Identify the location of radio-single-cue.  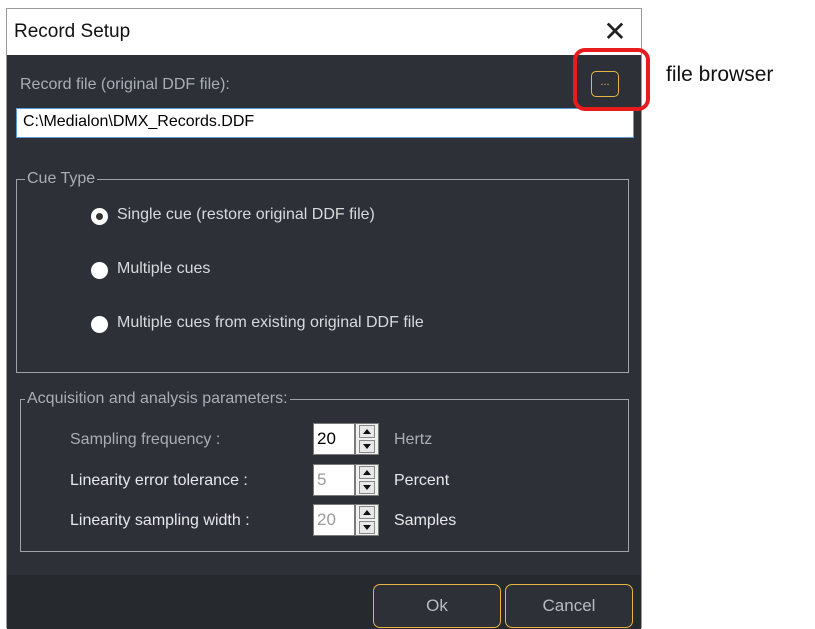
(99, 216).